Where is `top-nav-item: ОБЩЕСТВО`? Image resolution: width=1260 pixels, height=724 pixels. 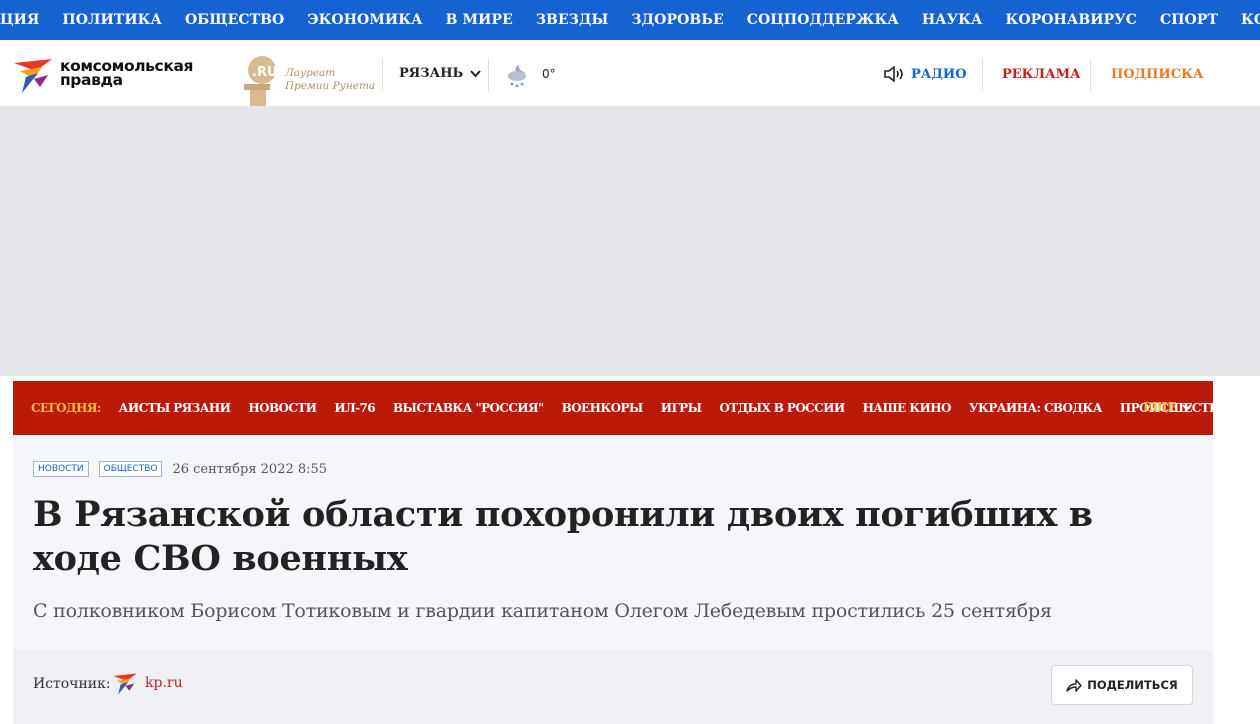 top-nav-item: ОБЩЕСТВО is located at coordinates (234, 20).